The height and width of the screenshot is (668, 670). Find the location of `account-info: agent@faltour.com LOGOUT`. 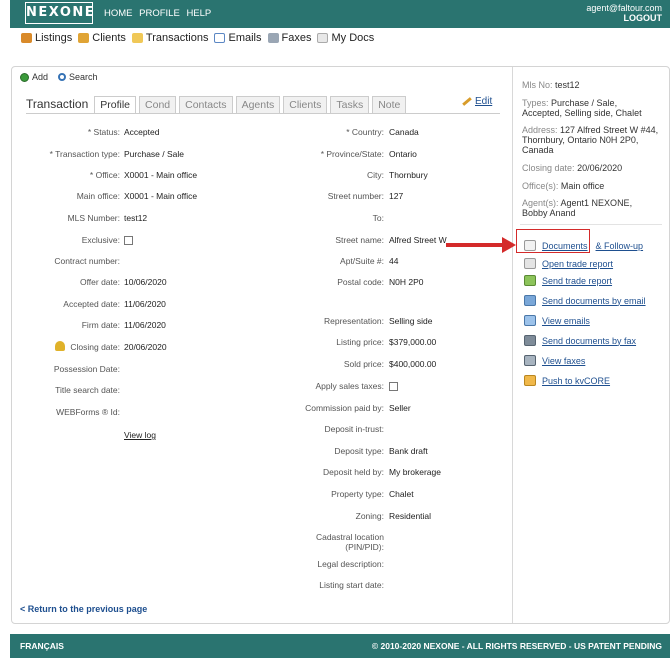

account-info: agent@faltour.com LOGOUT is located at coordinates (624, 13).